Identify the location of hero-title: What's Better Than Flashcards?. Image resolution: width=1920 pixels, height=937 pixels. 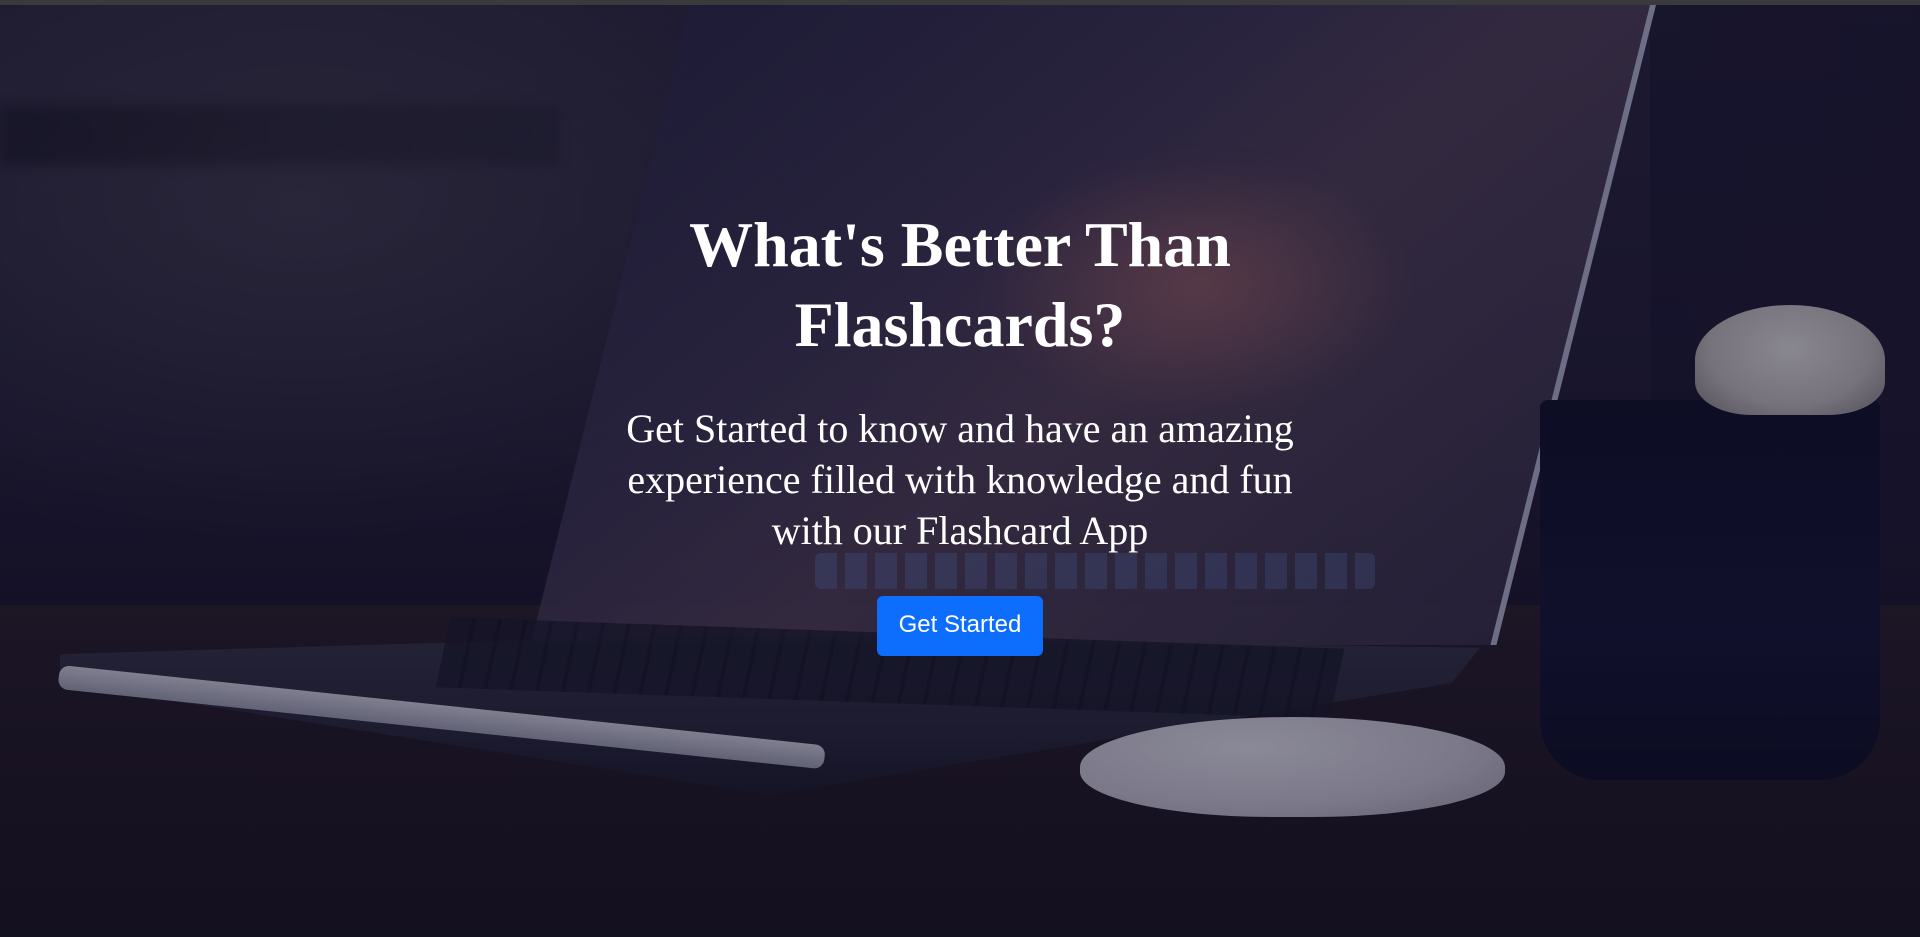
(960, 284).